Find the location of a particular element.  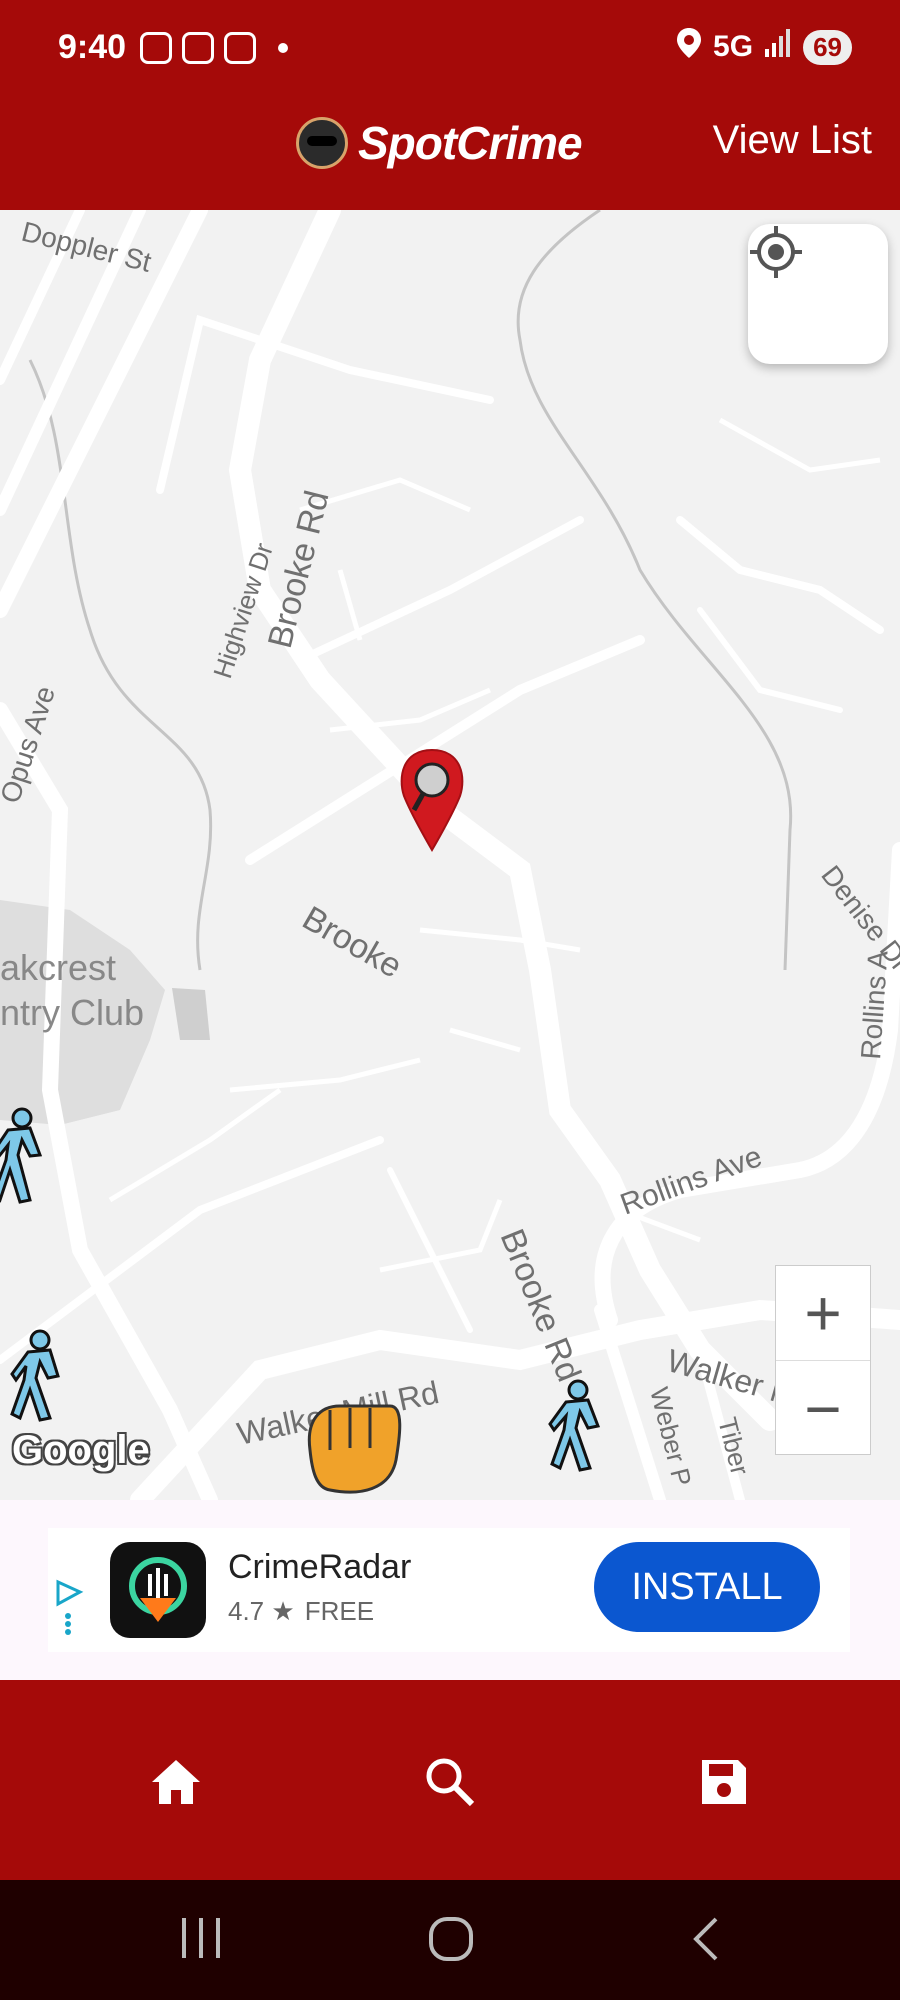

ad-app-meta: 4.7 ★ FREE is located at coordinates (301, 1611).